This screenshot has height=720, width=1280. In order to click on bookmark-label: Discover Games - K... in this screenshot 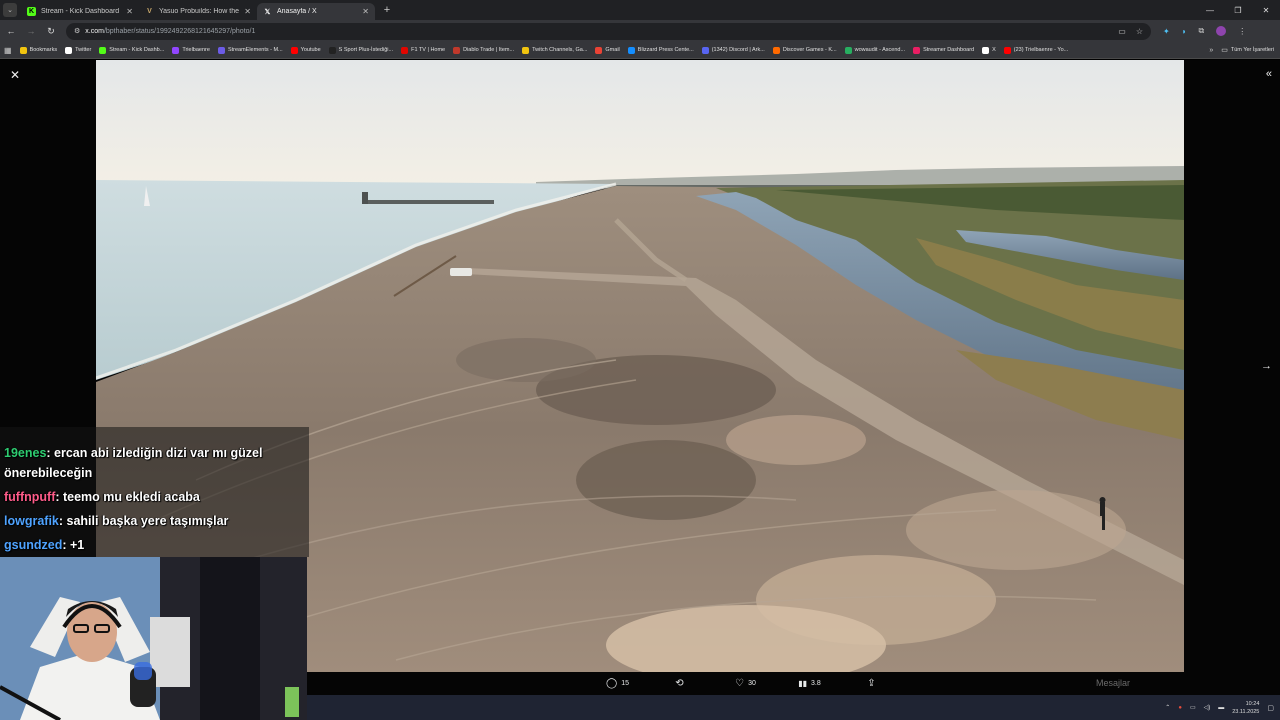, I will do `click(809, 50)`.